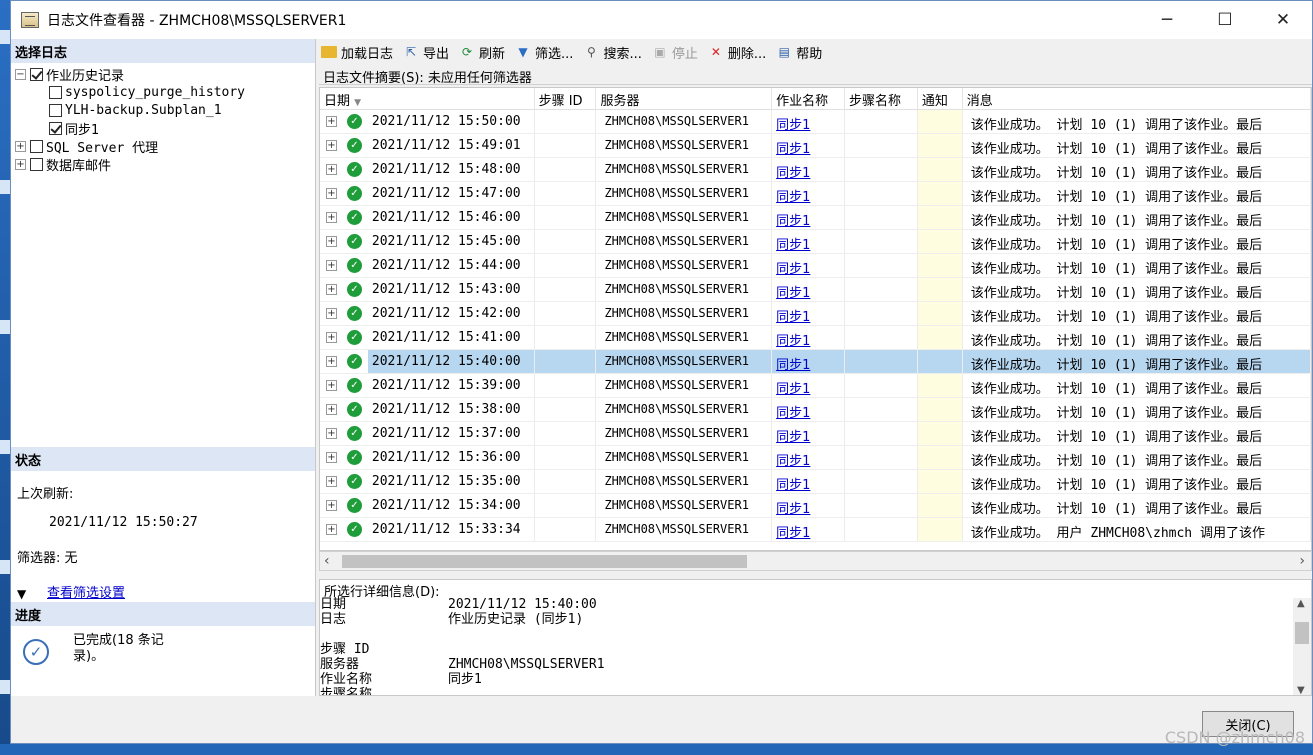  Describe the element at coordinates (55, 128) in the screenshot. I see `job-3-checkbox` at that location.